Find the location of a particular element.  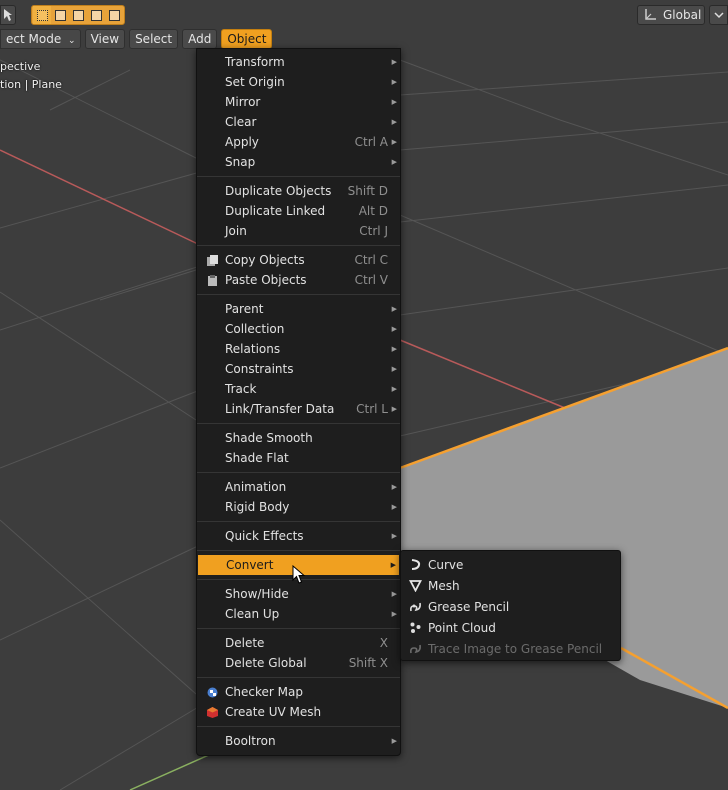

menu-item-duplicate-linked: Duplicate Linked Alt D is located at coordinates (298, 211).